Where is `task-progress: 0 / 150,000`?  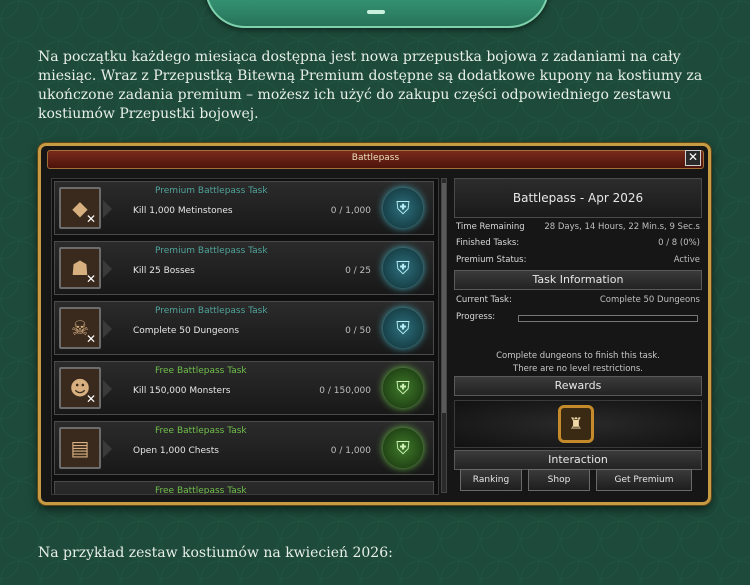
task-progress: 0 / 150,000 is located at coordinates (345, 391).